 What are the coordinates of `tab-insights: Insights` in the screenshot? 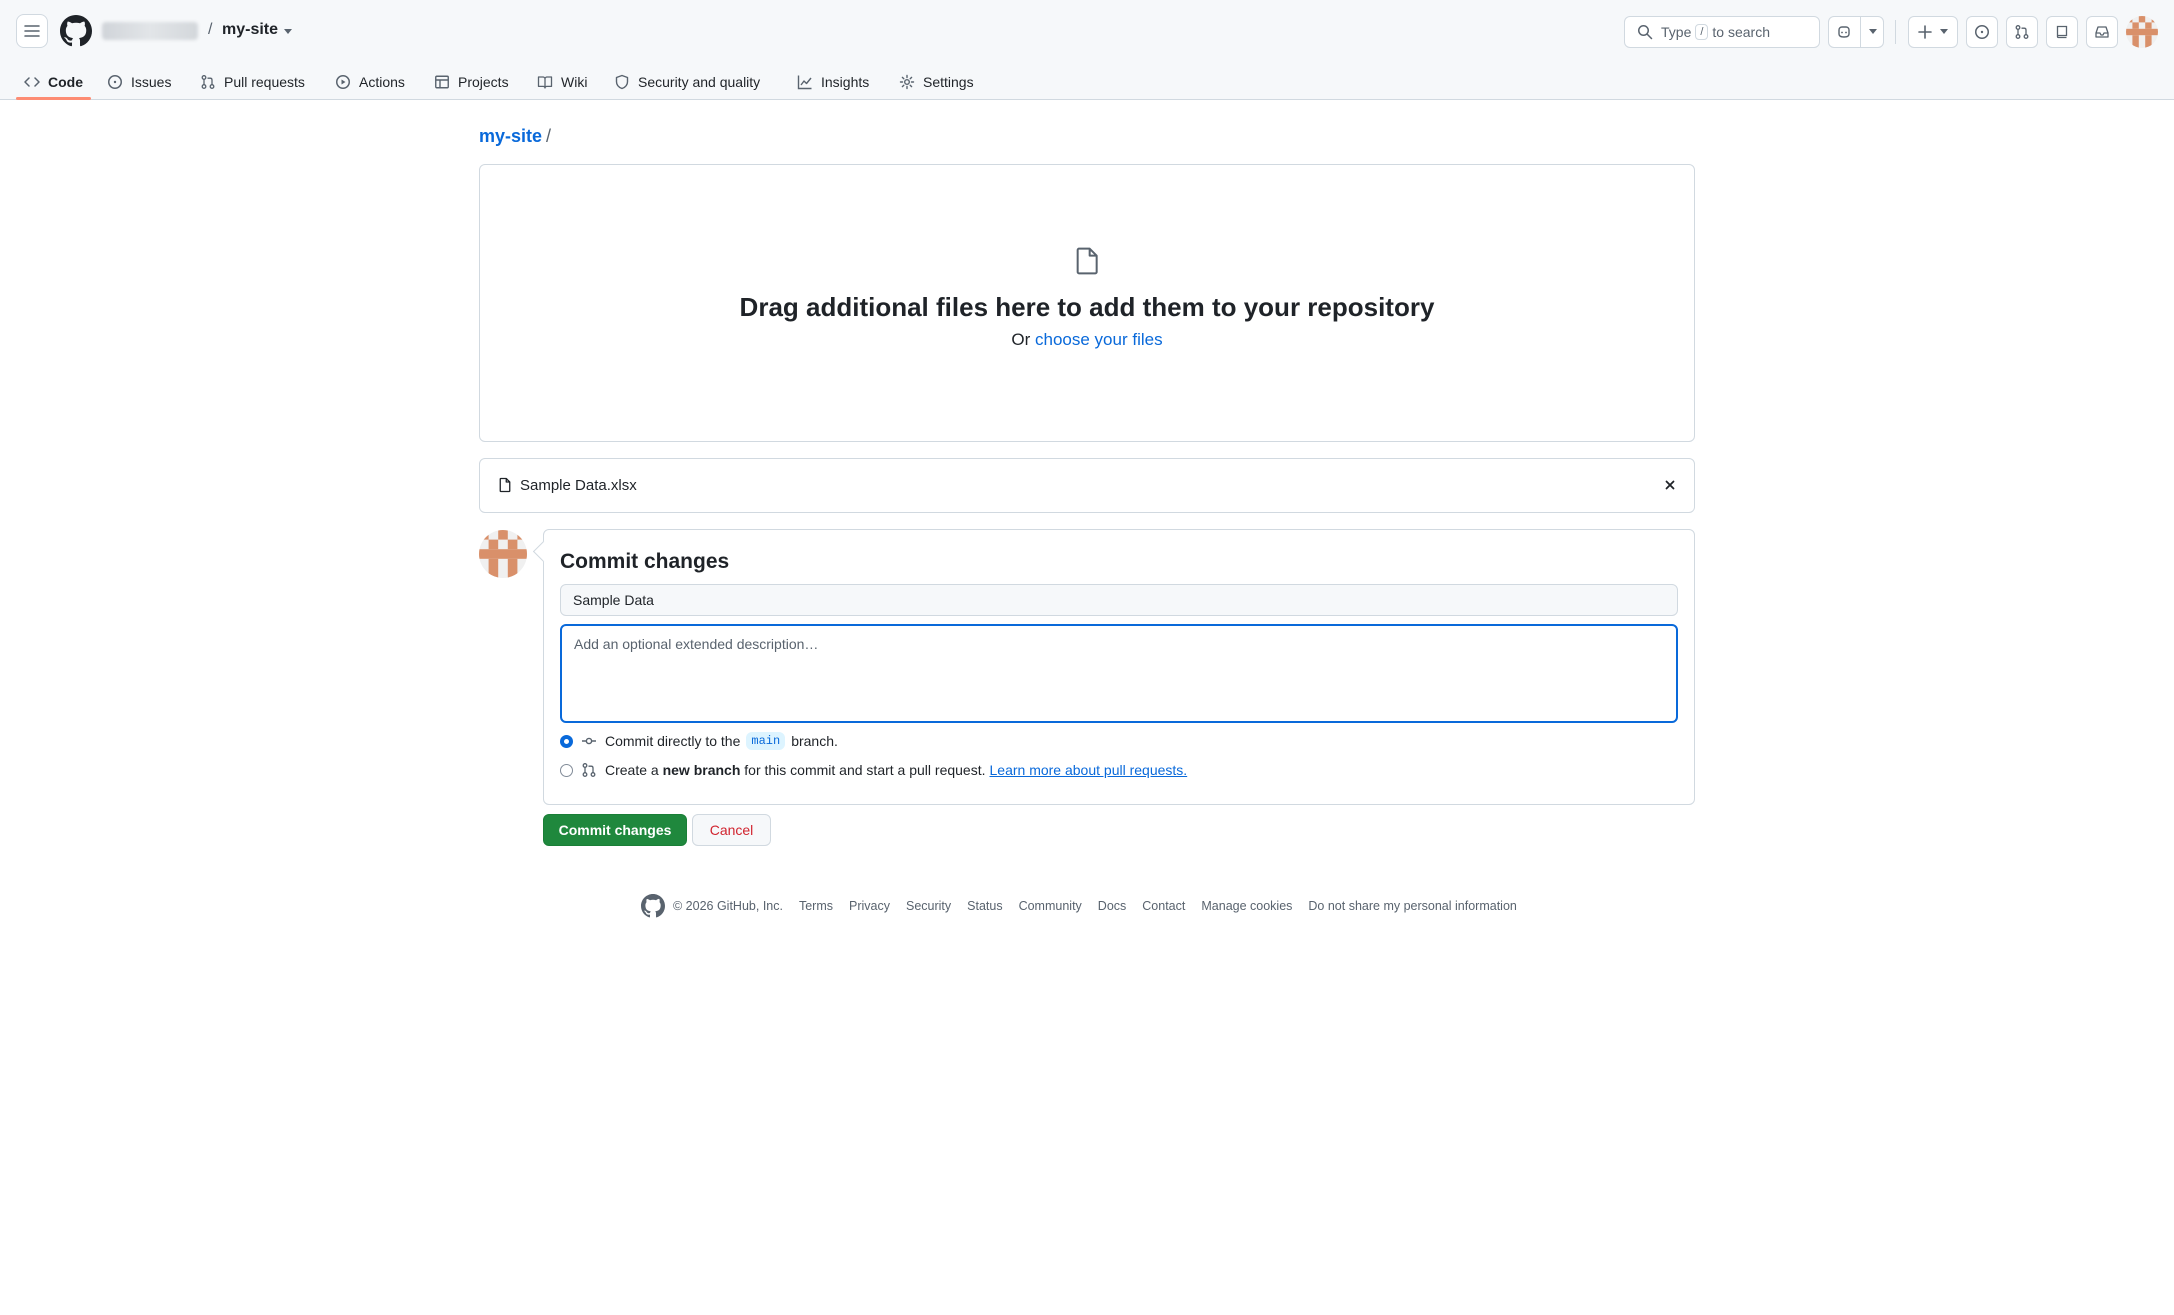 It's located at (833, 82).